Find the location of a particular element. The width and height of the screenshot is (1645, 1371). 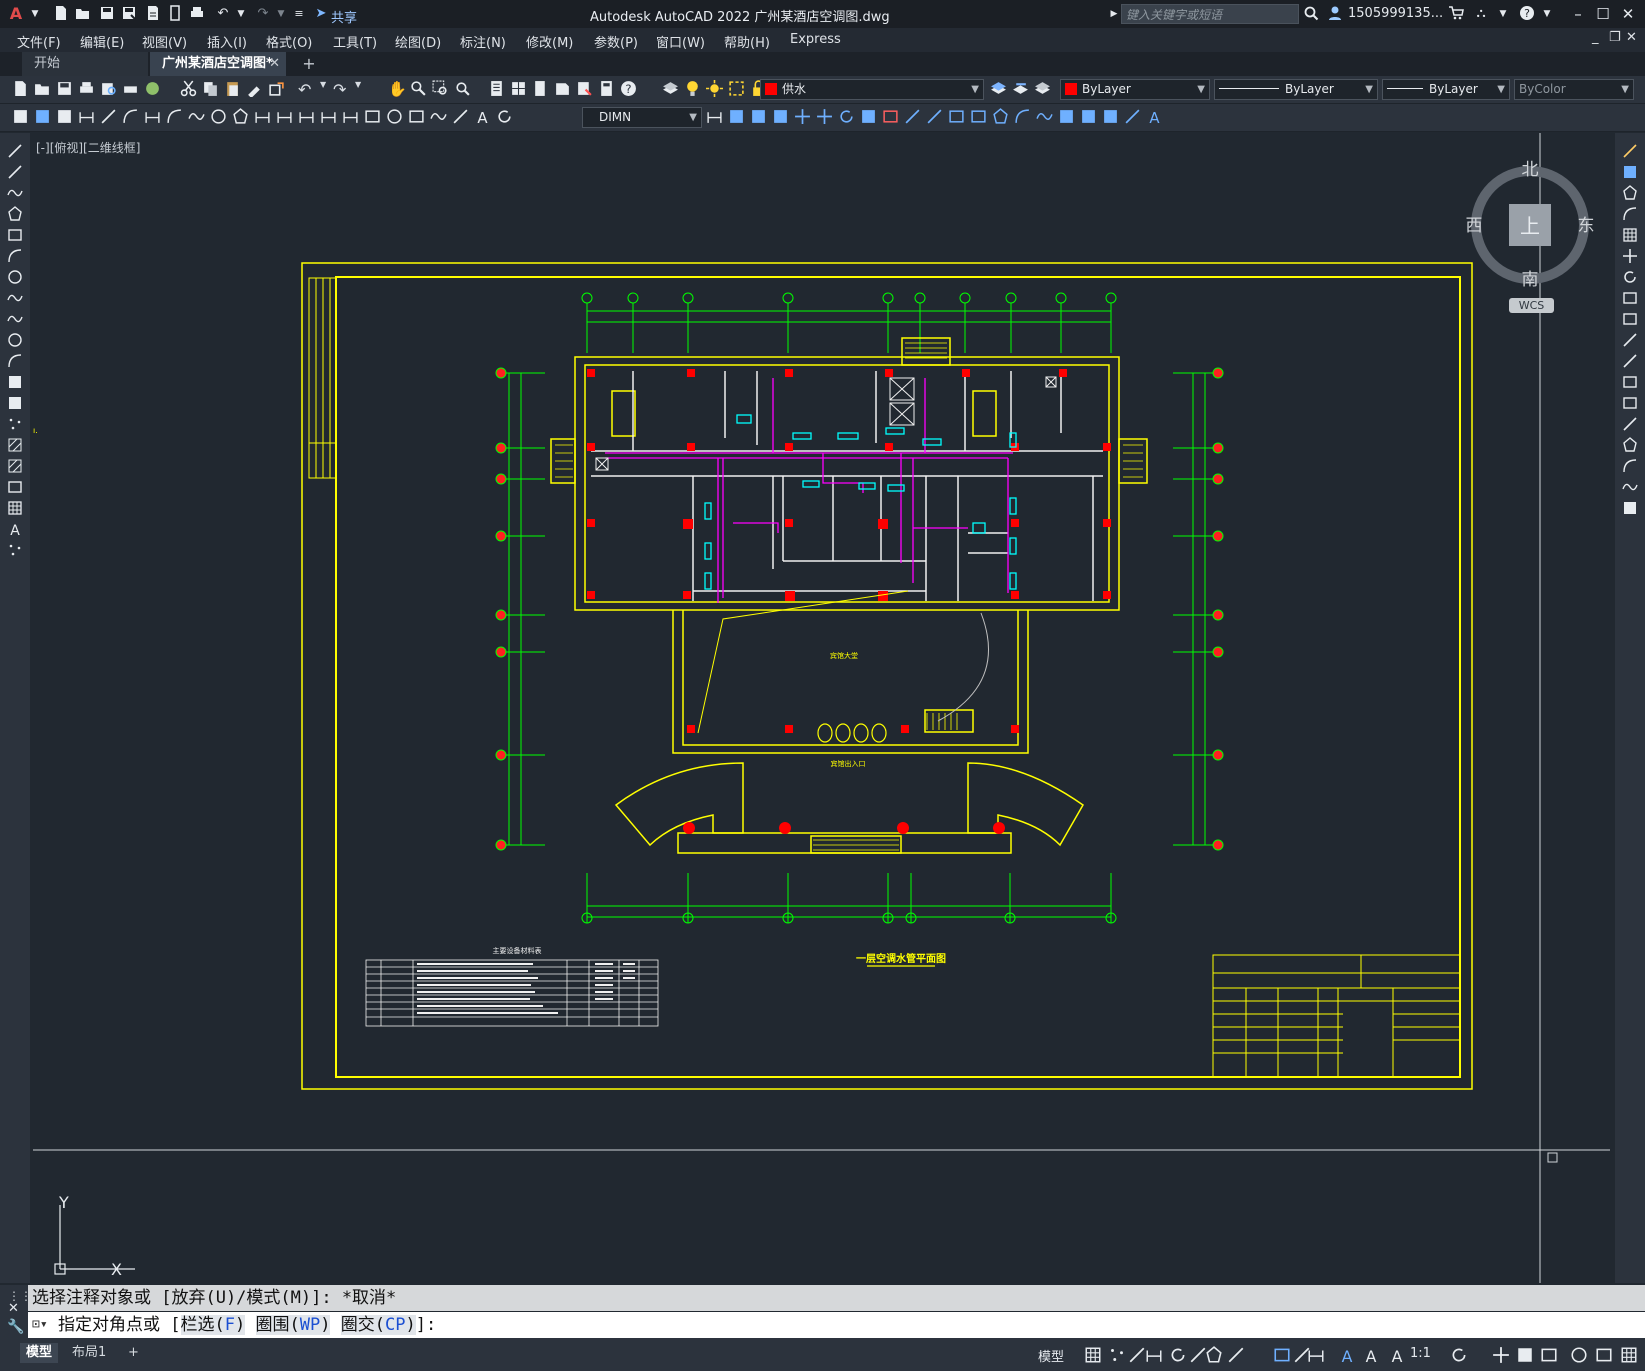

spline-icon is located at coordinates (15, 319).